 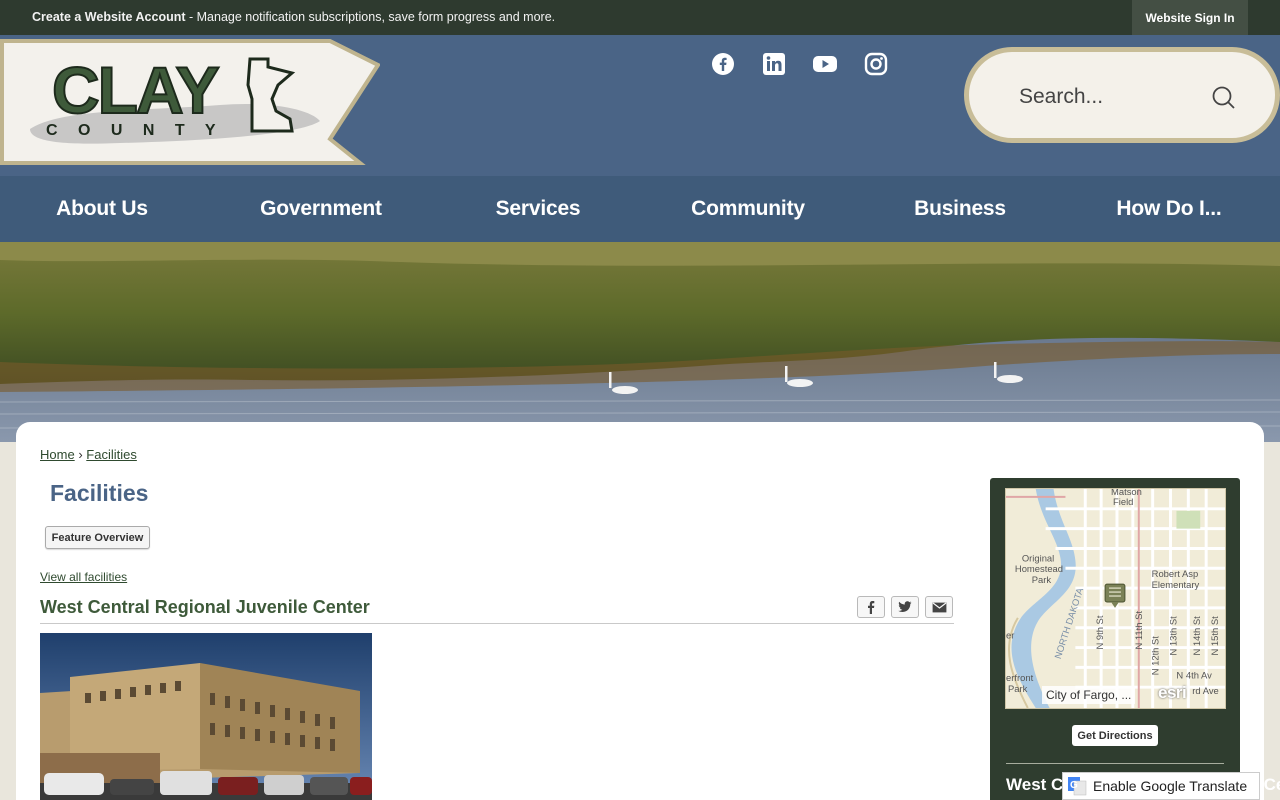 What do you see at coordinates (1074, 785) in the screenshot?
I see `svg-text: G` at bounding box center [1074, 785].